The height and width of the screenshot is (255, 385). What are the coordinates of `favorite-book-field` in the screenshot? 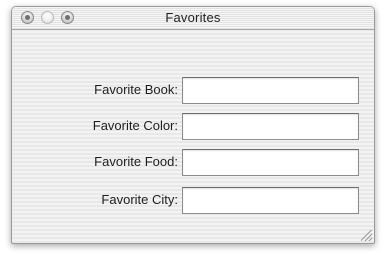 It's located at (270, 90).